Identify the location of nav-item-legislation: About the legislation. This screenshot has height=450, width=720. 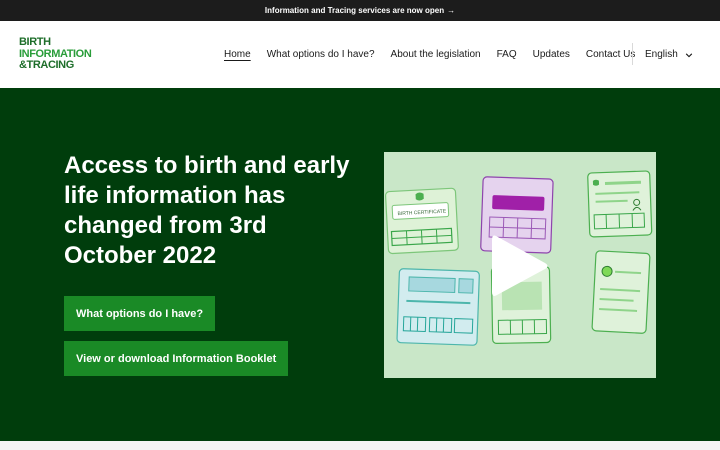
(436, 54).